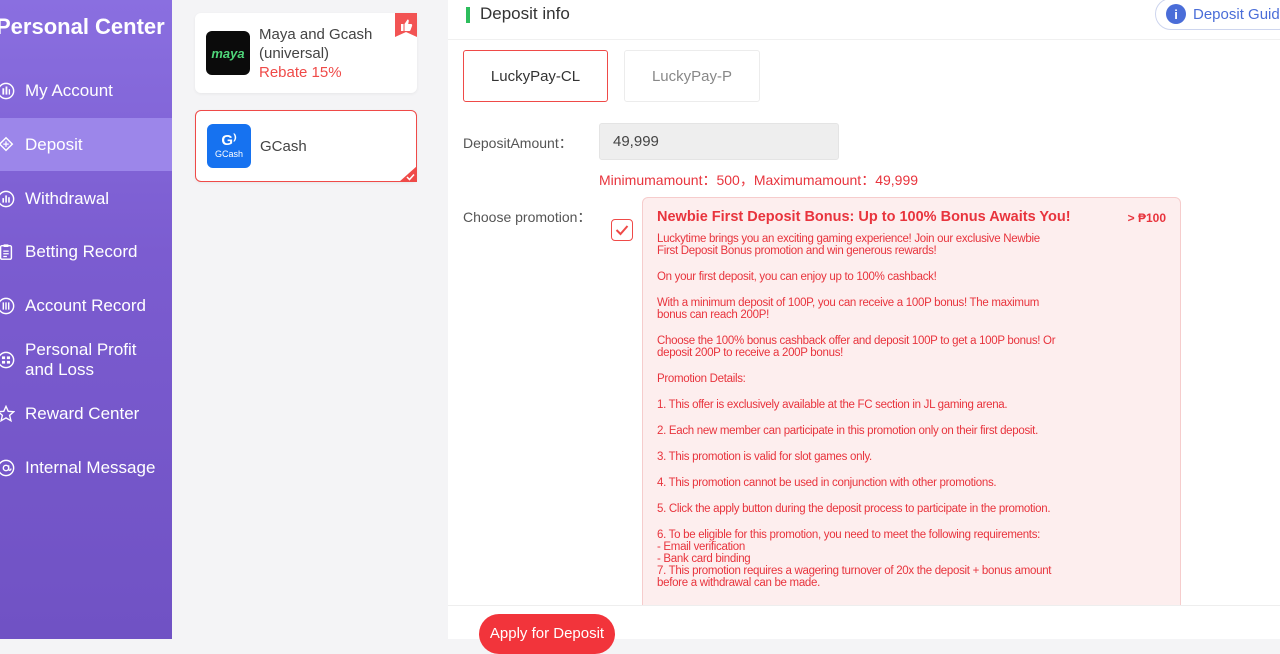 This screenshot has height=654, width=1280. What do you see at coordinates (54, 144) in the screenshot?
I see `sidebar-item-label: Deposit` at bounding box center [54, 144].